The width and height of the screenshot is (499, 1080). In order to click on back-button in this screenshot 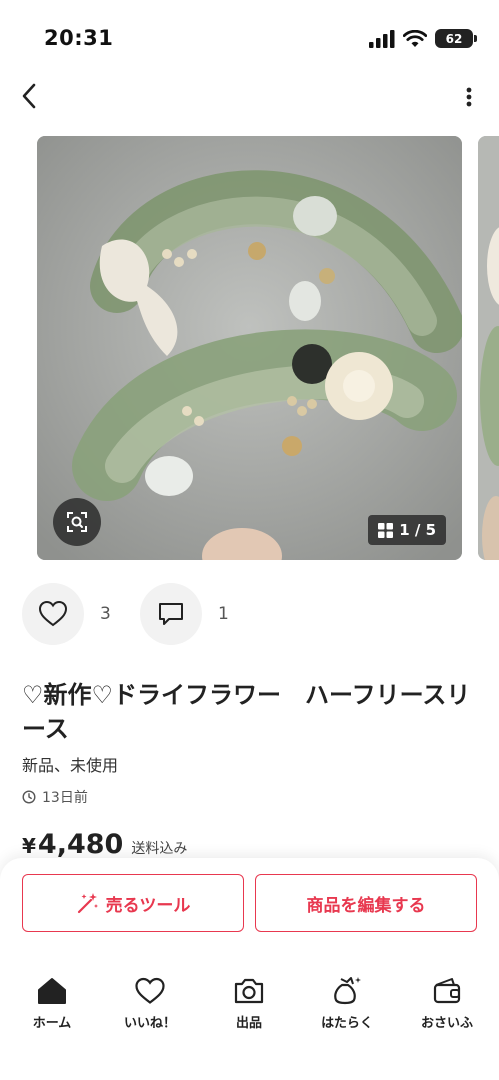, I will do `click(29, 96)`.